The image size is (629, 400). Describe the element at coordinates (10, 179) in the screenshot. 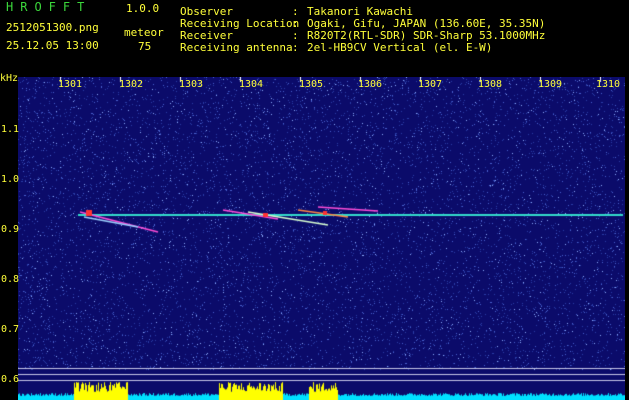

I see `y-tick-label: 1.0` at that location.